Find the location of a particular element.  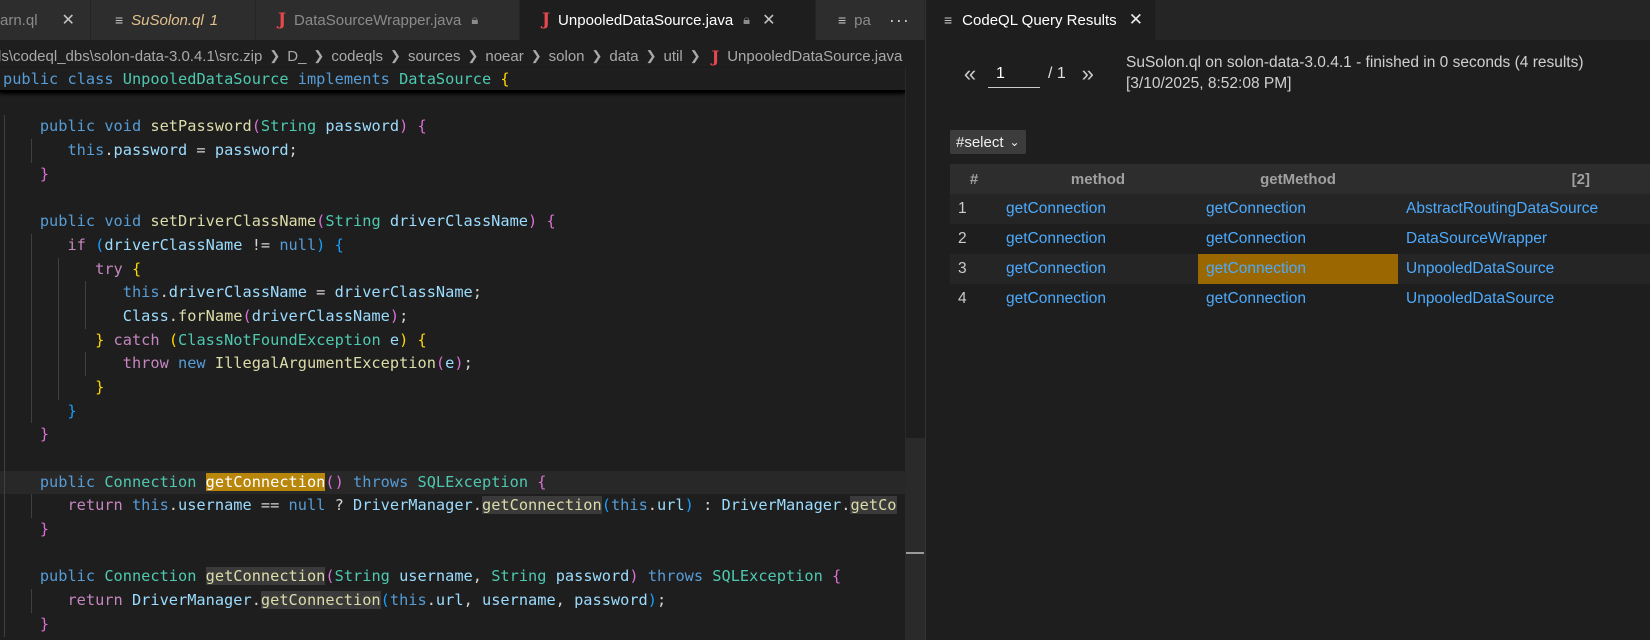

code-line: } catch (ClassNotFoundException e) { is located at coordinates (452, 340).